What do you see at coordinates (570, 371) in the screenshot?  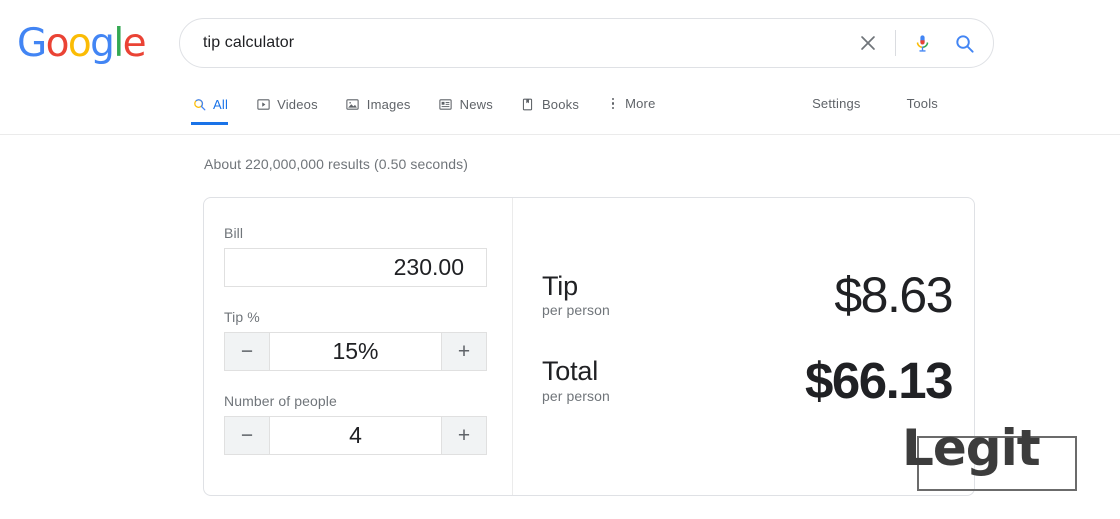 I see `total-result-title: Total` at bounding box center [570, 371].